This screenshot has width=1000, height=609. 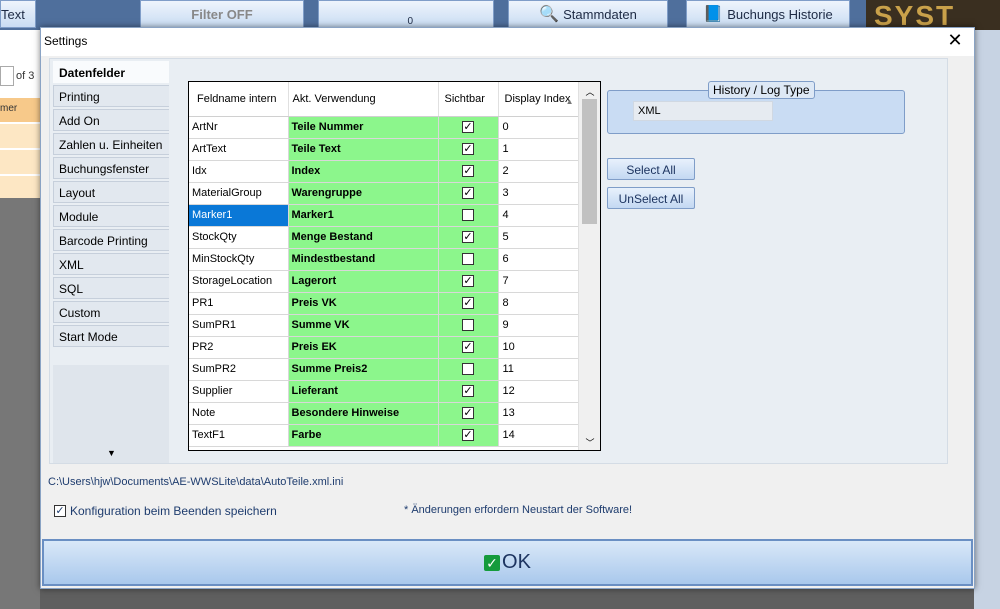 What do you see at coordinates (363, 413) in the screenshot?
I see `cell-usage: Besondere Hinweise` at bounding box center [363, 413].